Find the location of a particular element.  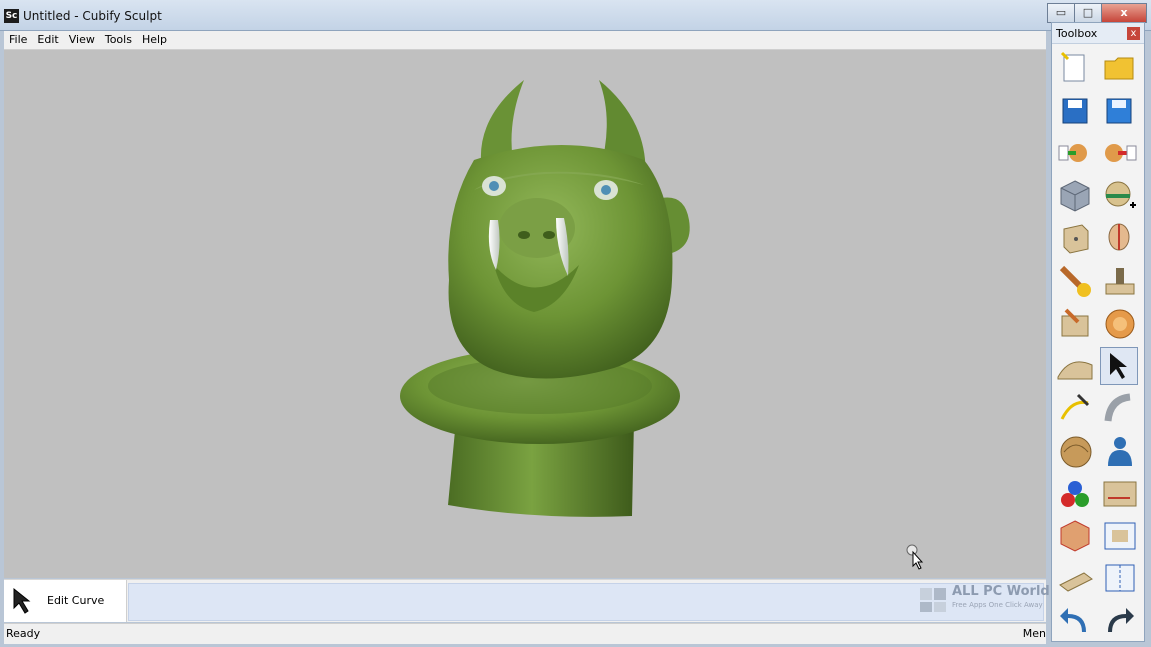

head-icon is located at coordinates (1119, 237).